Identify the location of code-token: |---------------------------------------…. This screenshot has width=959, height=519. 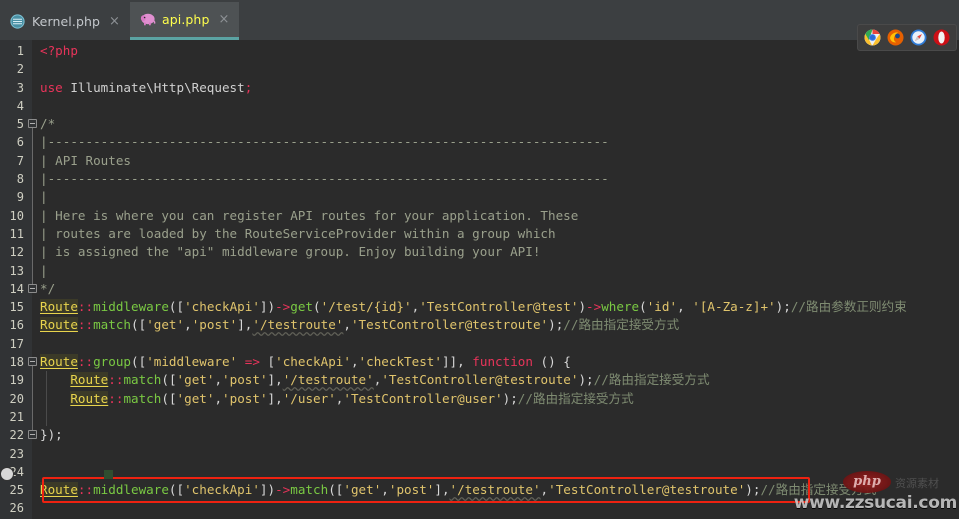
(324, 142).